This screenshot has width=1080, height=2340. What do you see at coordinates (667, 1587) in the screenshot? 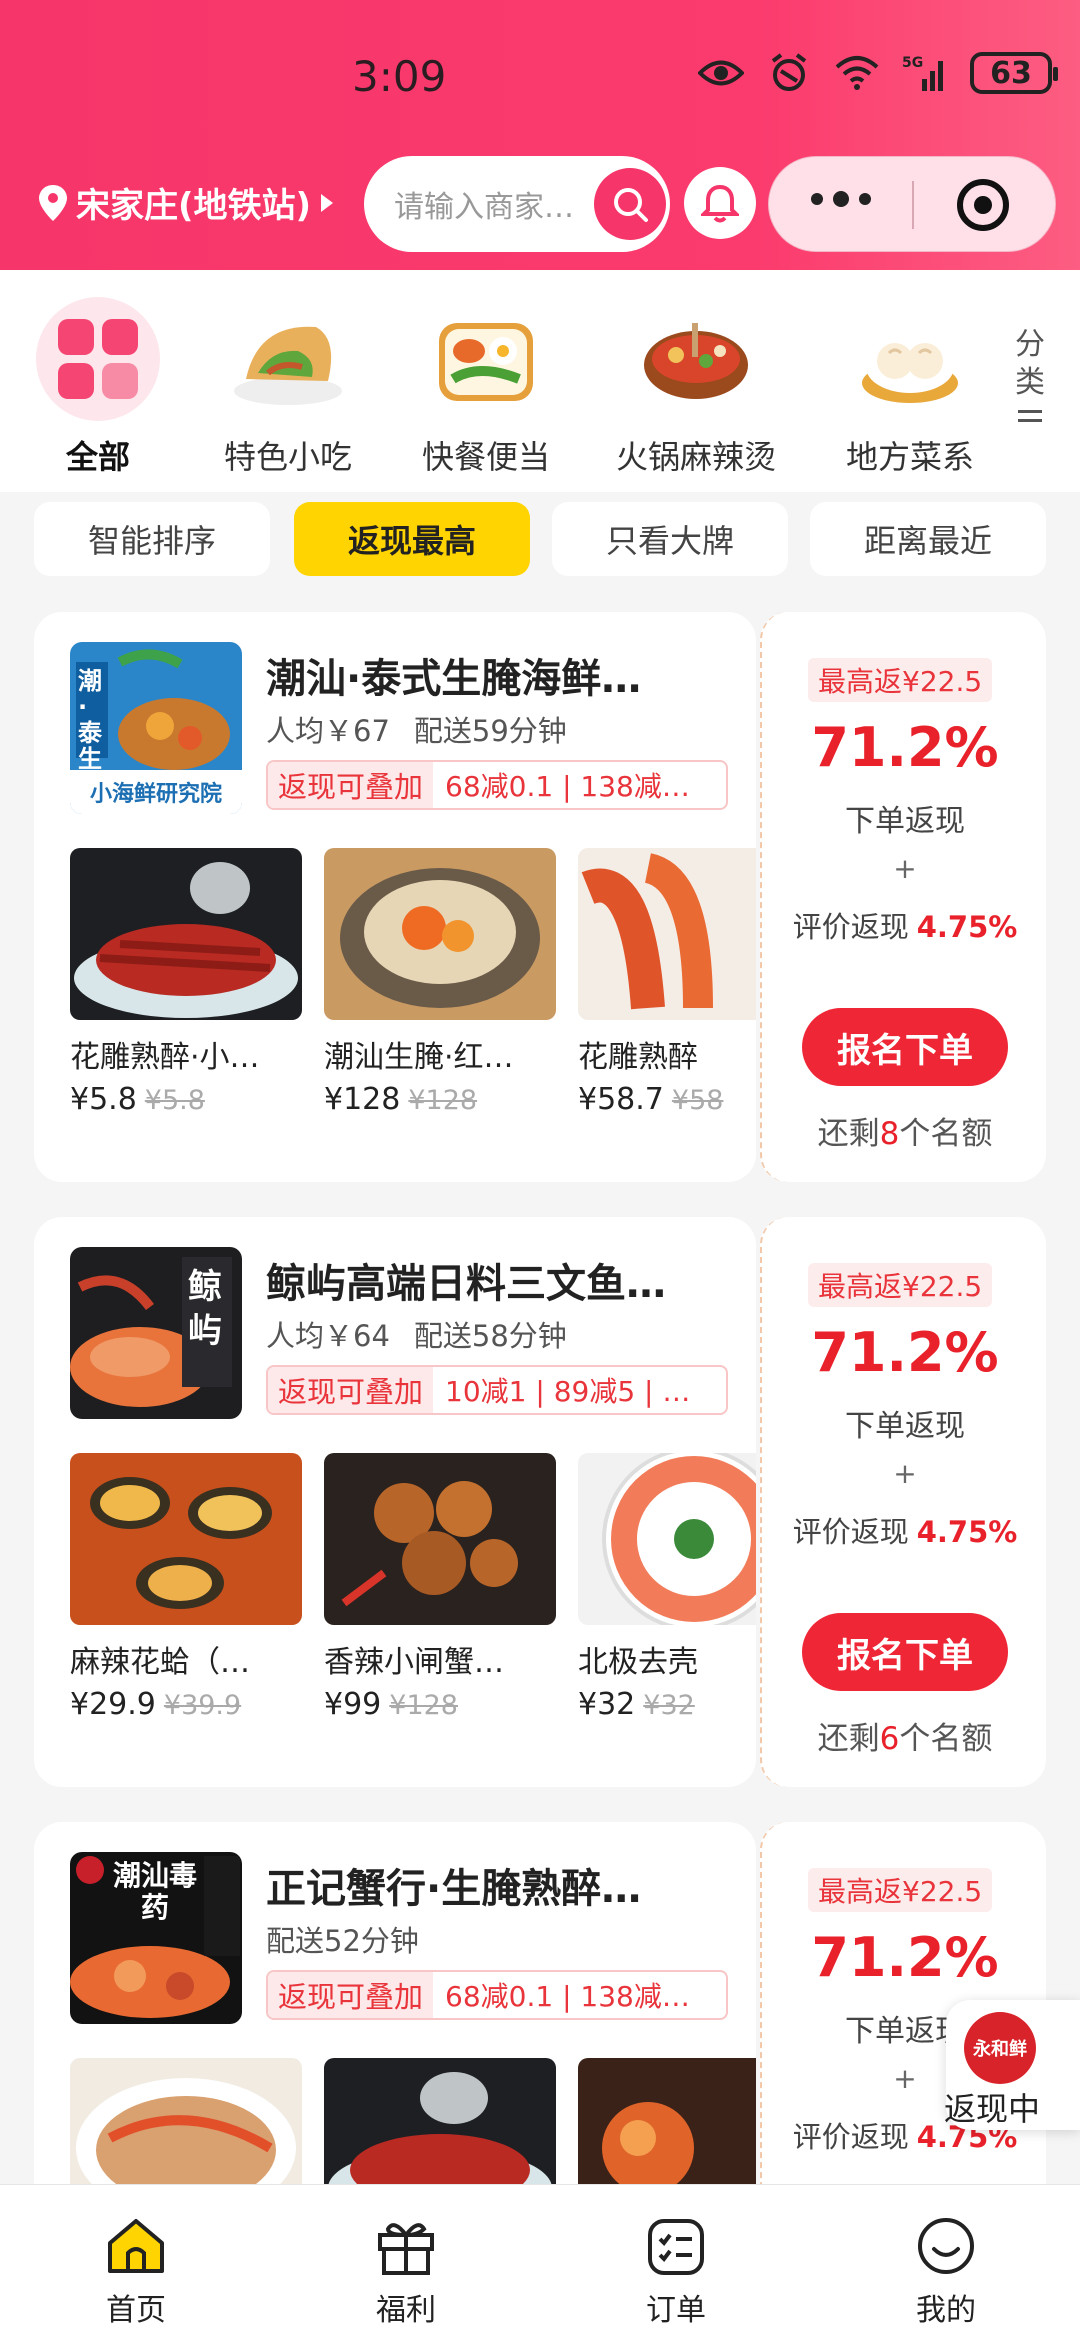
I see `dish-item: 北极去壳 ¥32 ¥32` at bounding box center [667, 1587].